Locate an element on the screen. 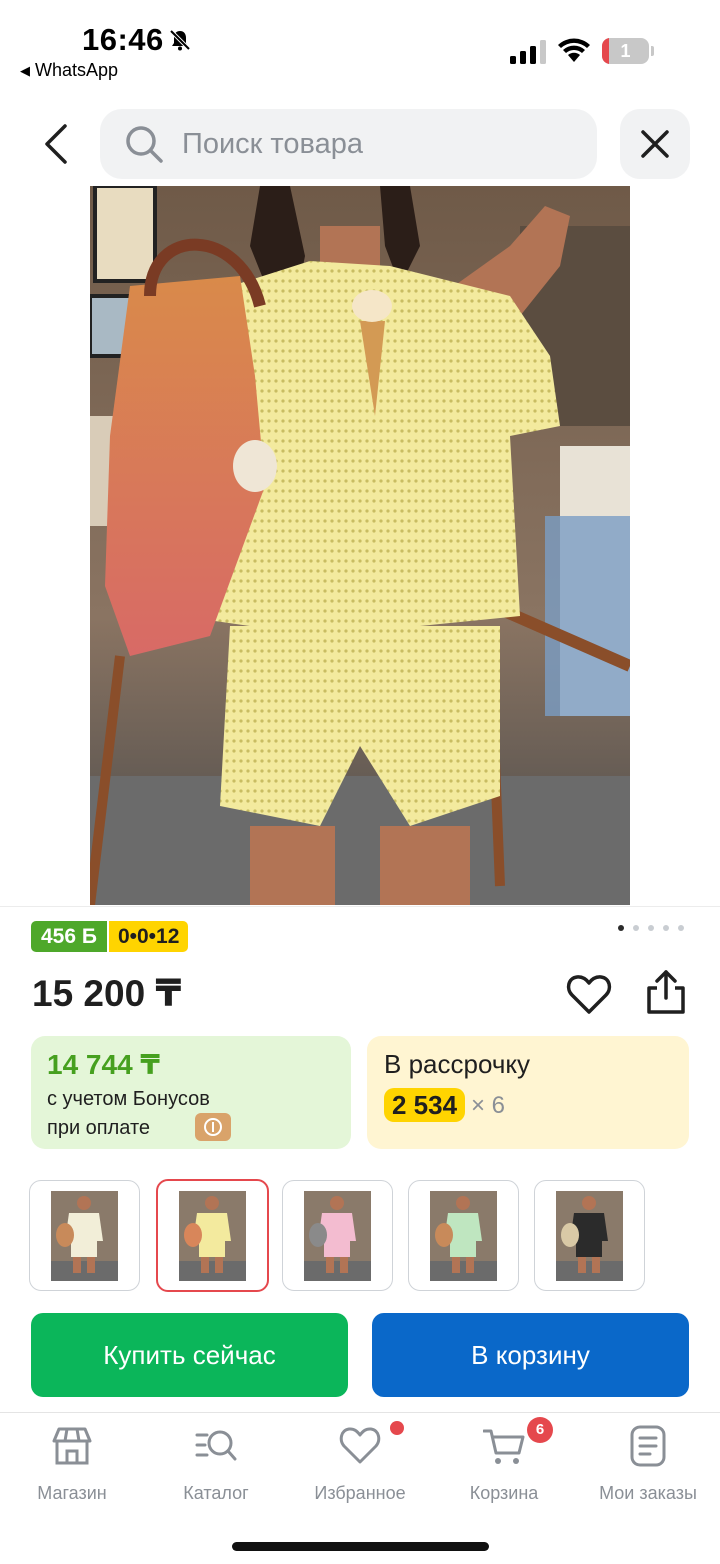 The image size is (720, 1564). tab-catalog-label: Каталог is located at coordinates (216, 1493).